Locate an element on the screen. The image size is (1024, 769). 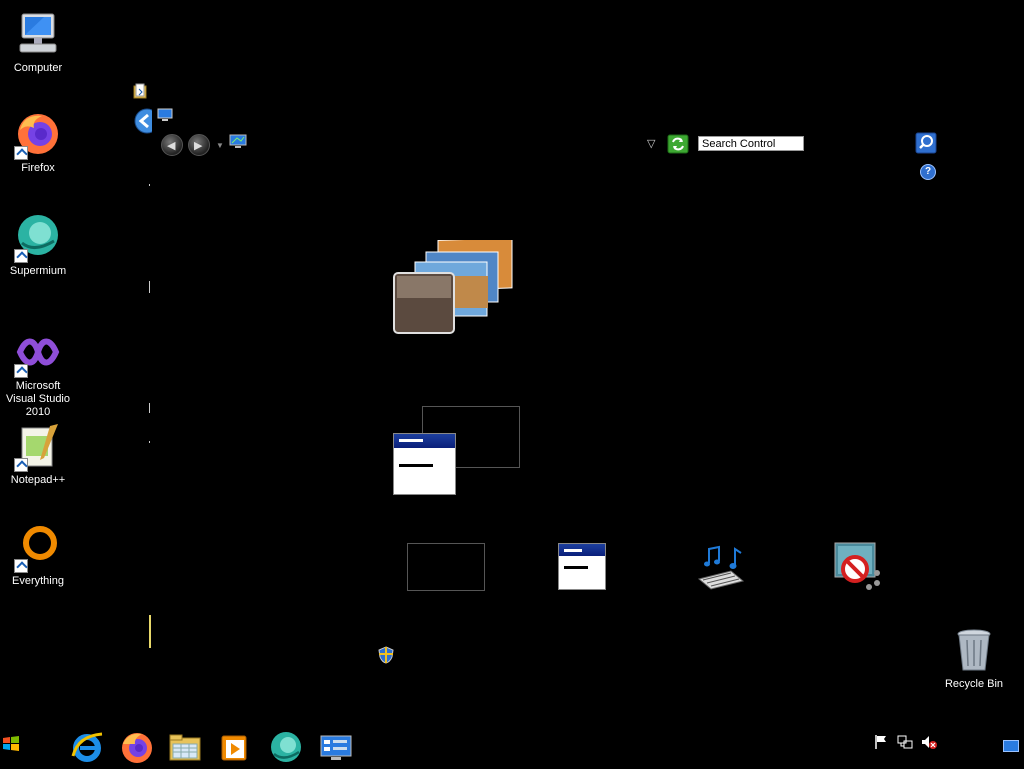
taskbar is located at coordinates (512, 746).